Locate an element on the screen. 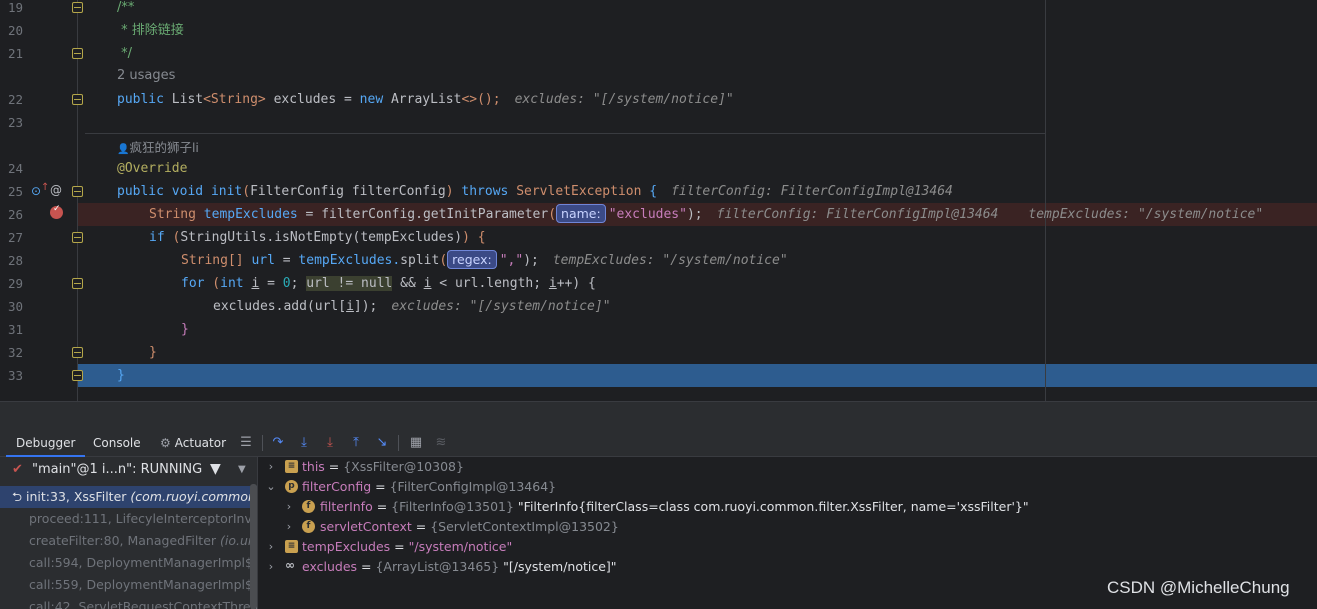 The image size is (1317, 609). stack-frame: ⮌ init:33, XssFilter (com.ruoyi.common.f is located at coordinates (128, 497).